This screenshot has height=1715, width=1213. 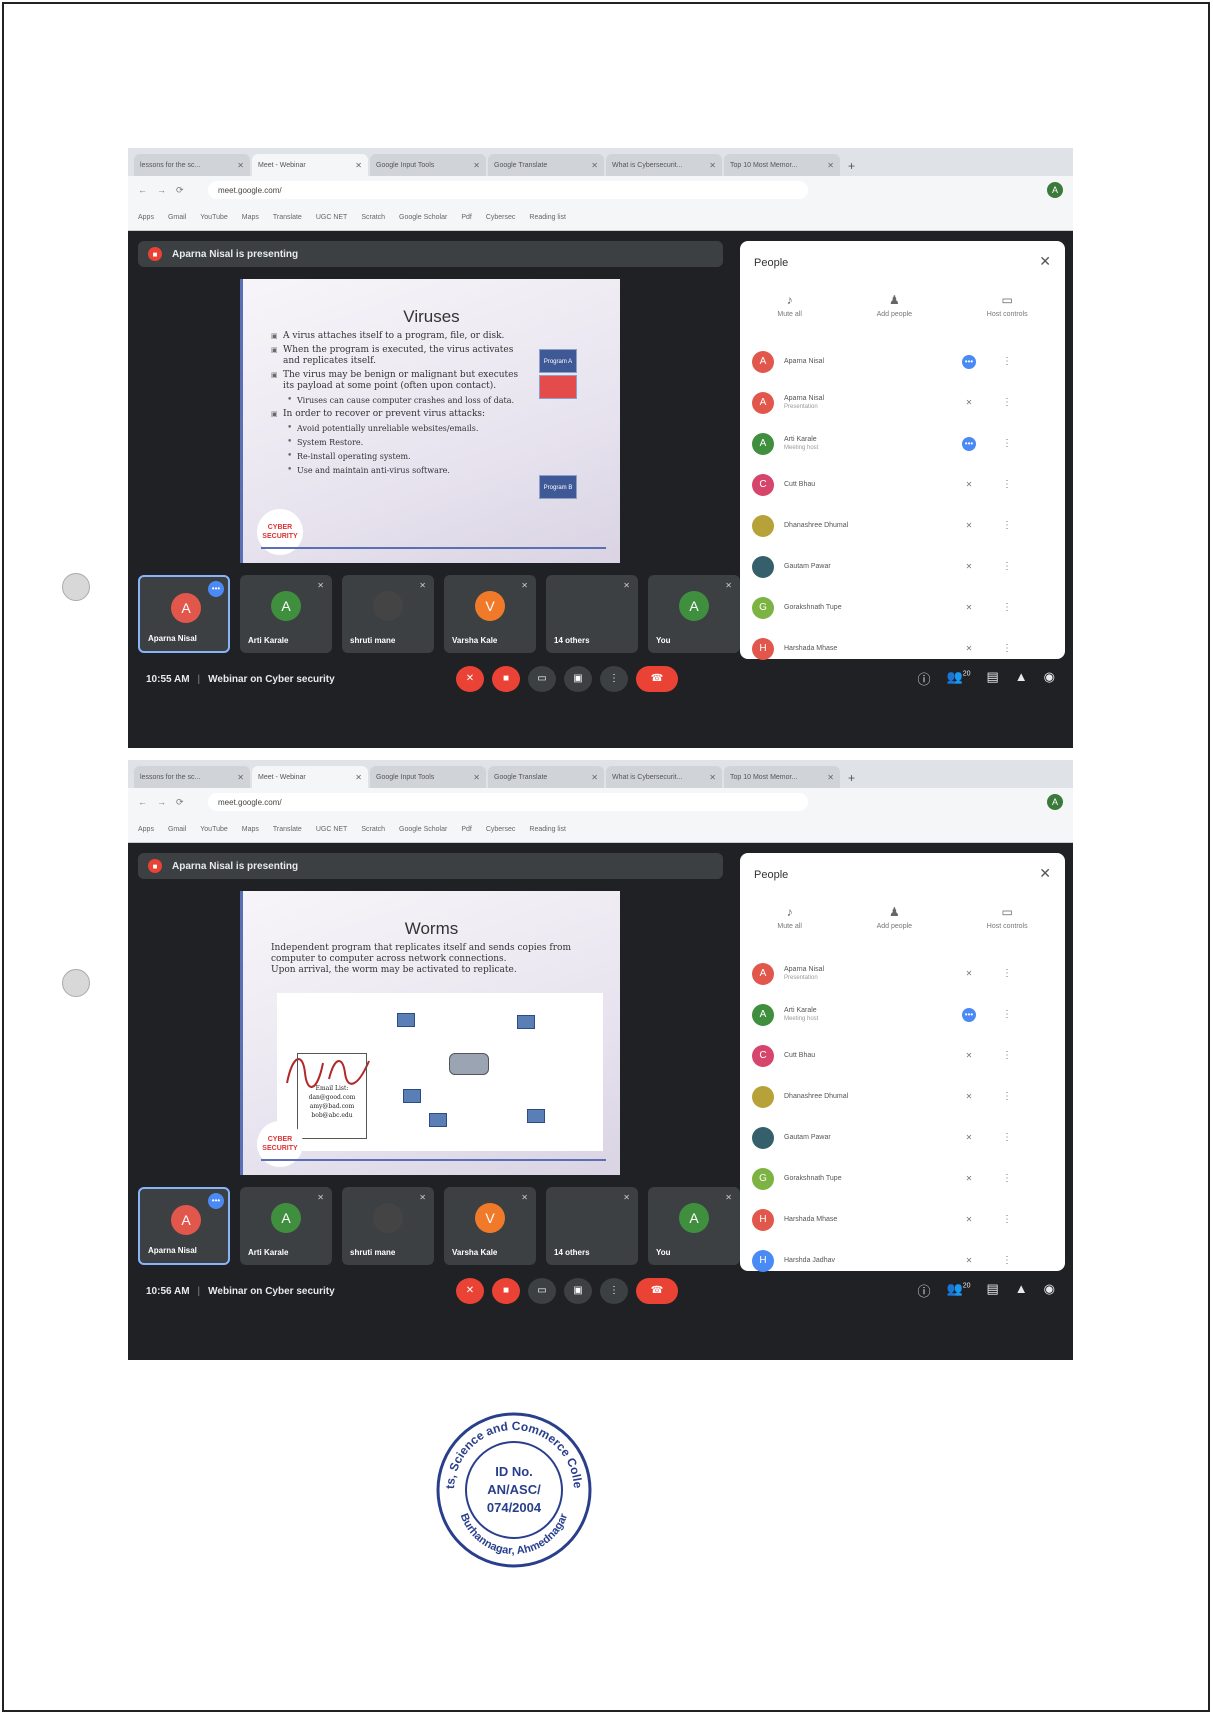 I want to click on nav-arrows-icon: ←→⟳, so click(x=173, y=190).